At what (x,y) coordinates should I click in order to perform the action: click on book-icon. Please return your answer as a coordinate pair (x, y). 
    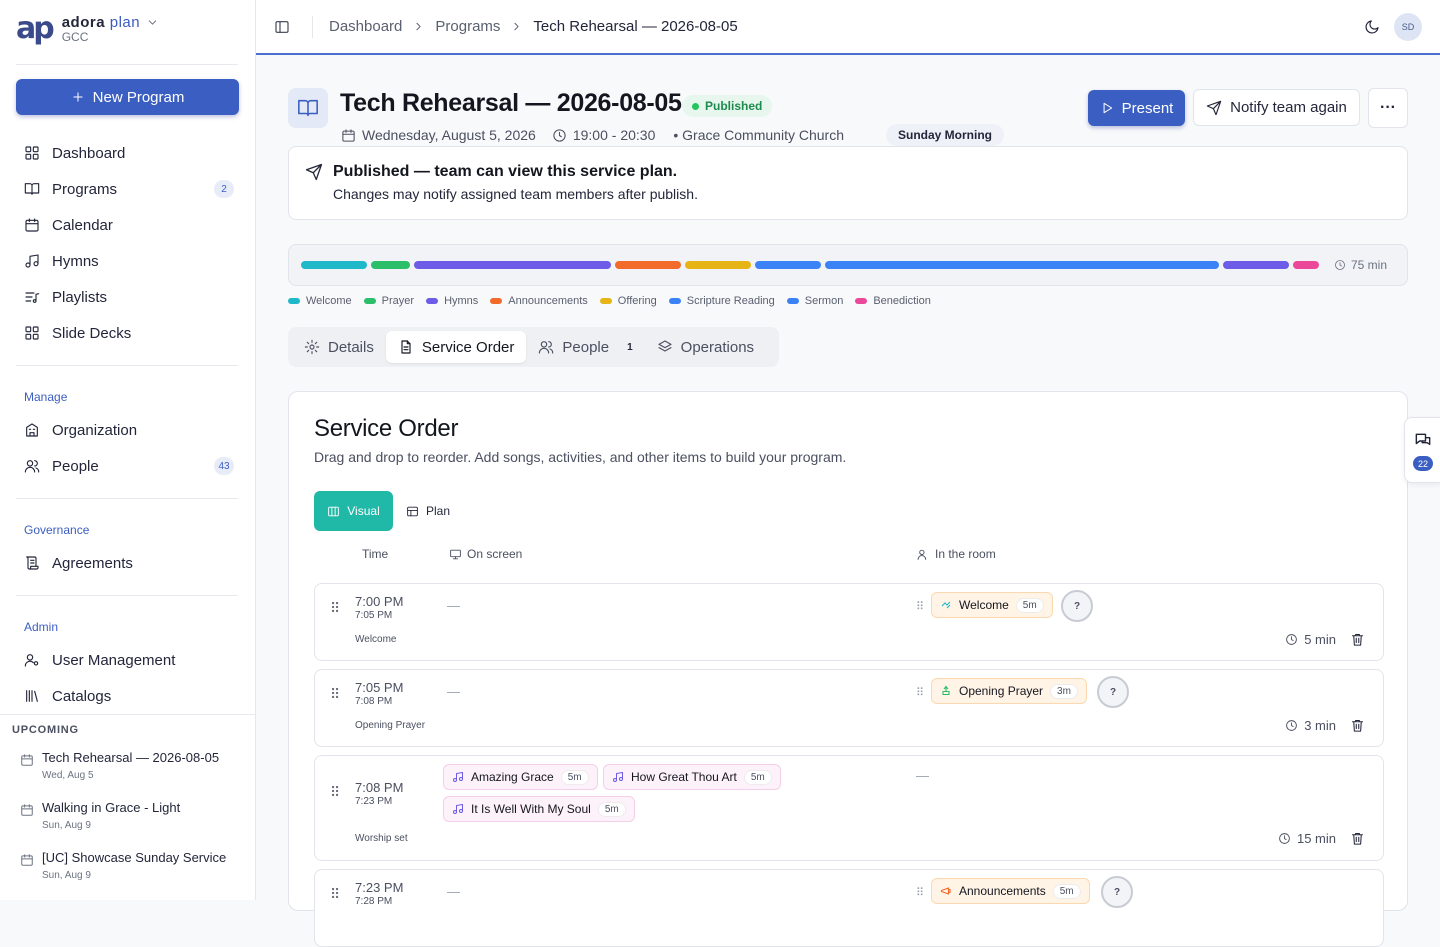
    Looking at the image, I should click on (32, 189).